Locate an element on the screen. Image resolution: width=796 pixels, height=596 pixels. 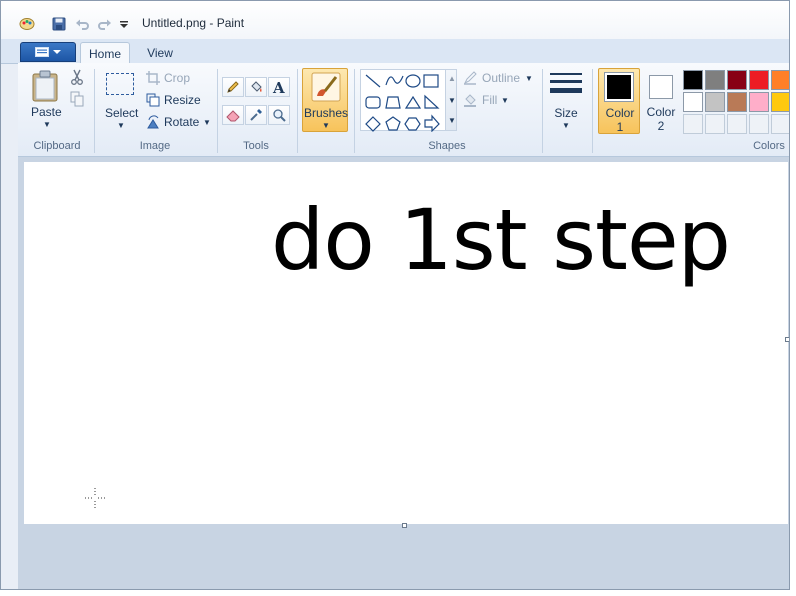
rotate-button: Rotate ▼ is located at coordinates (178, 123).